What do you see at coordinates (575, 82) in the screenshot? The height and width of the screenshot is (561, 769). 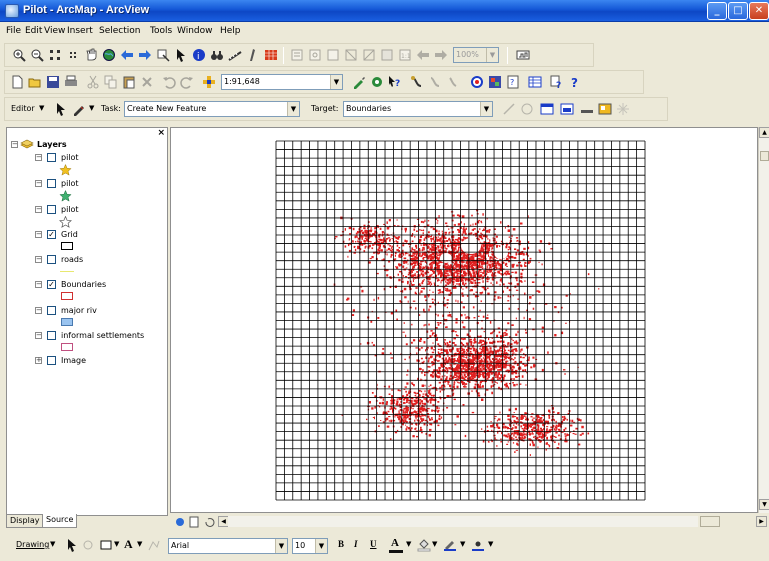 I see `help-question-icon: ?` at bounding box center [575, 82].